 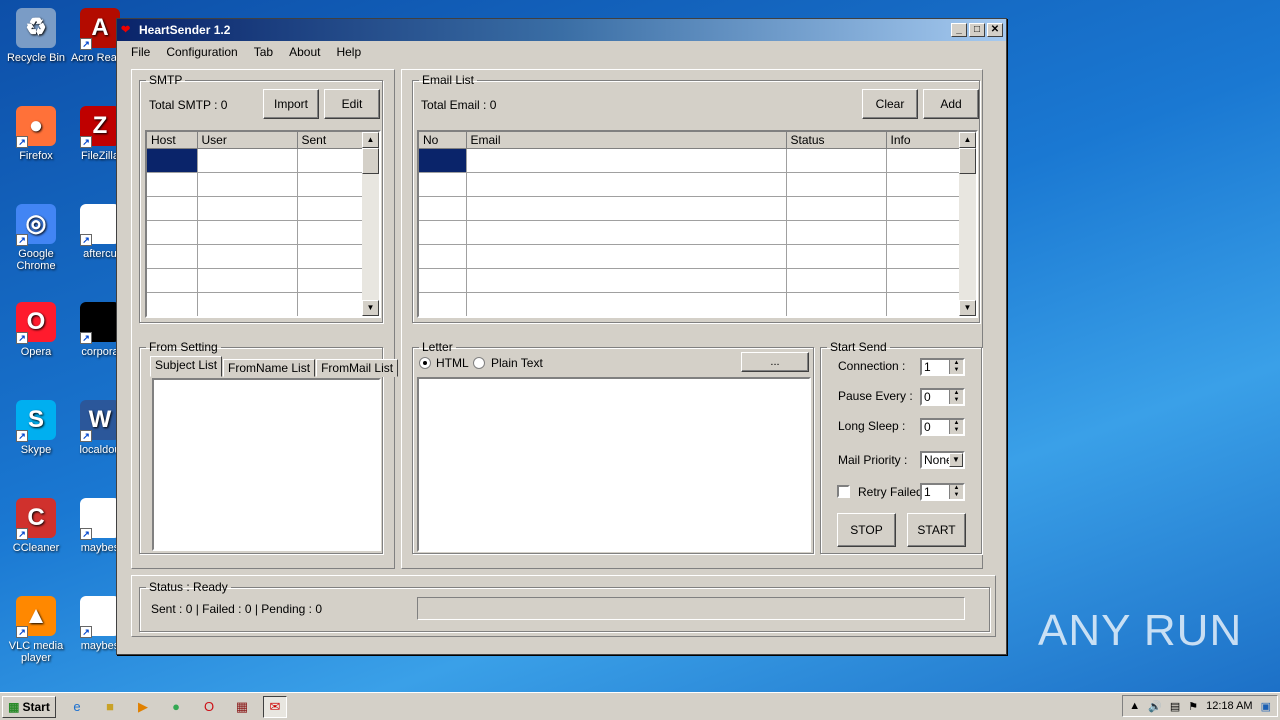 I want to click on scroll-thumb, so click(x=967, y=161).